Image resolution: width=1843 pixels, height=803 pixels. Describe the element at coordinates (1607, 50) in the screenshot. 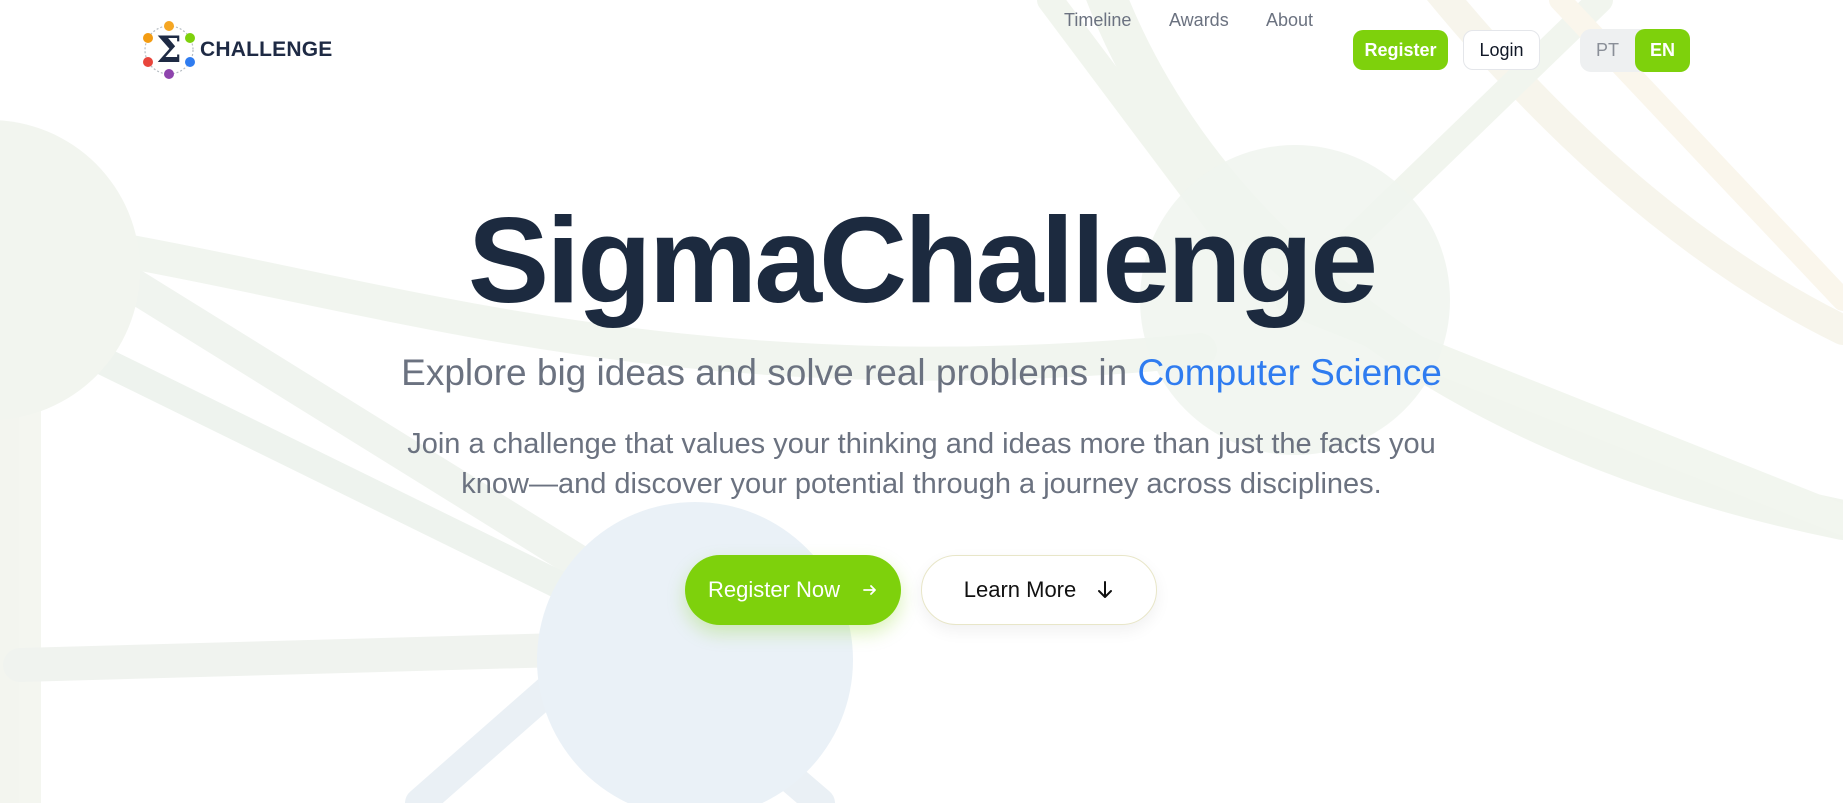

I see `language-option-pt: PT` at that location.